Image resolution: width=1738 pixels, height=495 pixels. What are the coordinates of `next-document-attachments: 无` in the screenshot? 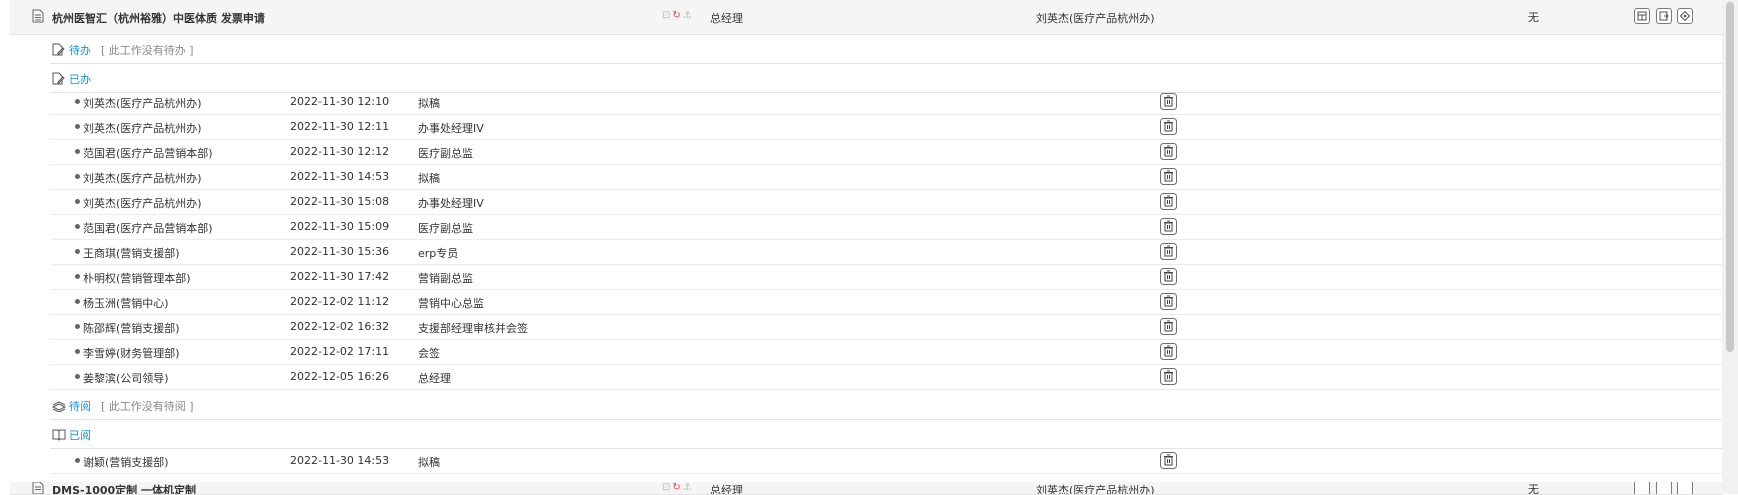 It's located at (1533, 489).